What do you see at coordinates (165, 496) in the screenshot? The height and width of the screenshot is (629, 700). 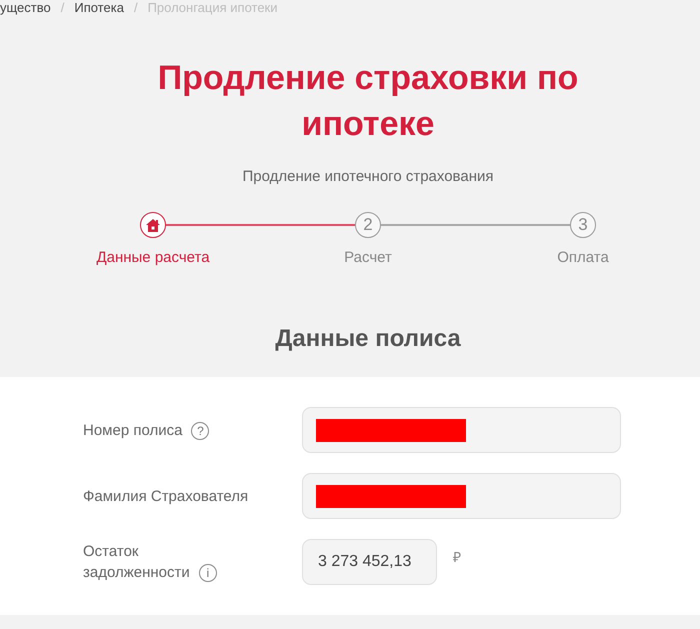 I see `field-label: Фамилия Страхователя` at bounding box center [165, 496].